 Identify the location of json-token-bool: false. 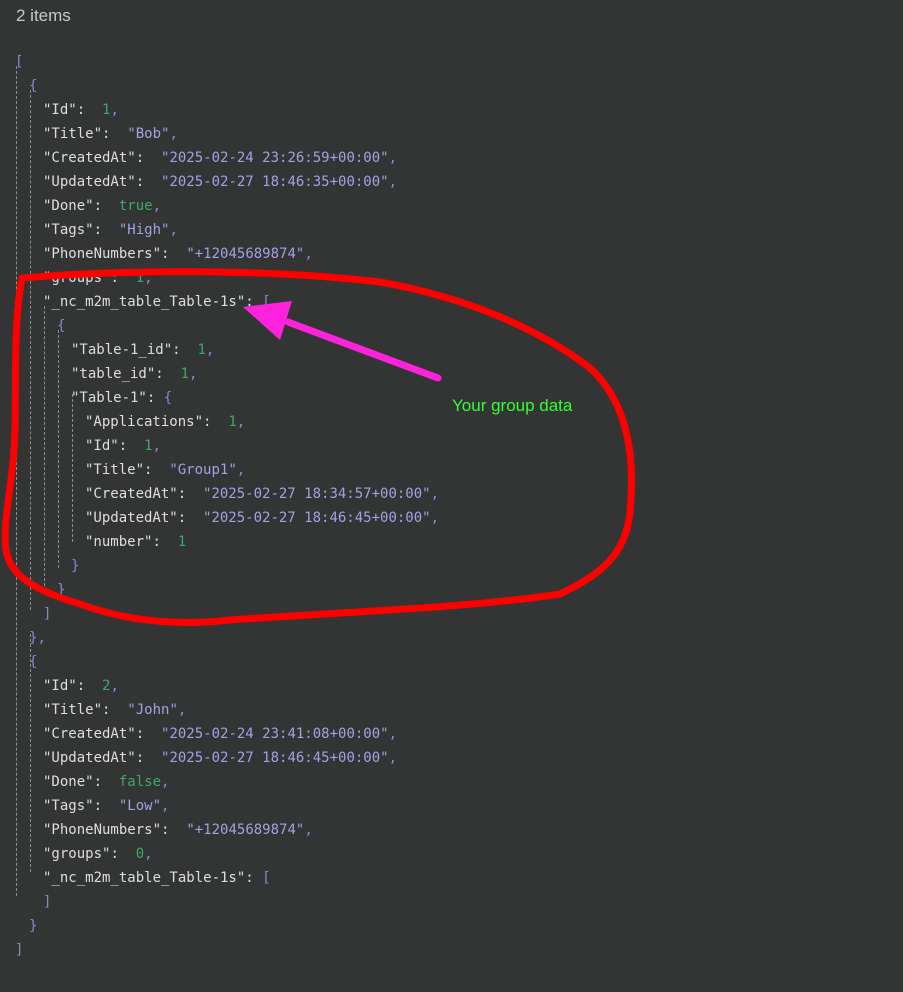
(140, 782).